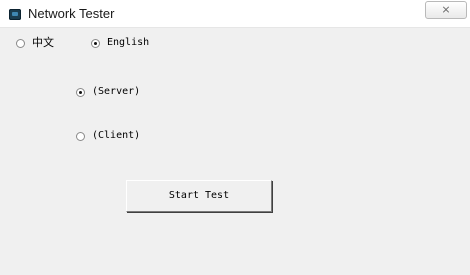 Image resolution: width=470 pixels, height=275 pixels. Describe the element at coordinates (128, 42) in the screenshot. I see `language-english-label: English` at that location.